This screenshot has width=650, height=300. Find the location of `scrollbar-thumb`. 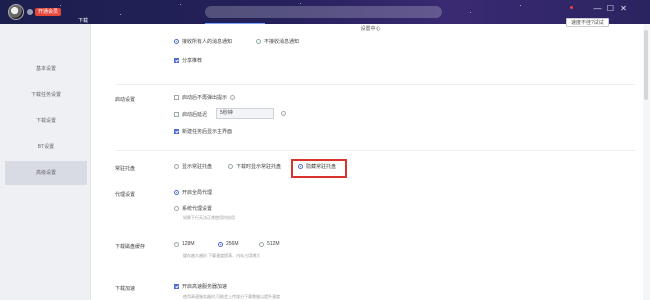

scrollbar-thumb is located at coordinates (646, 65).